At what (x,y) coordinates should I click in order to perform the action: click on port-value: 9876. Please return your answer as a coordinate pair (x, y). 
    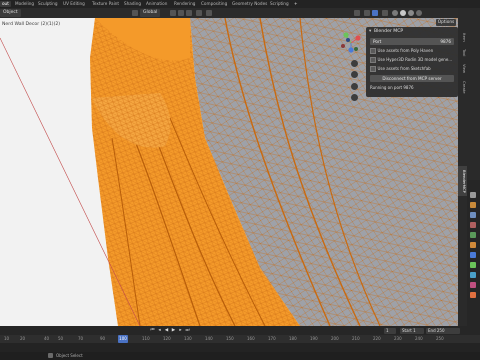
    Looking at the image, I should click on (445, 41).